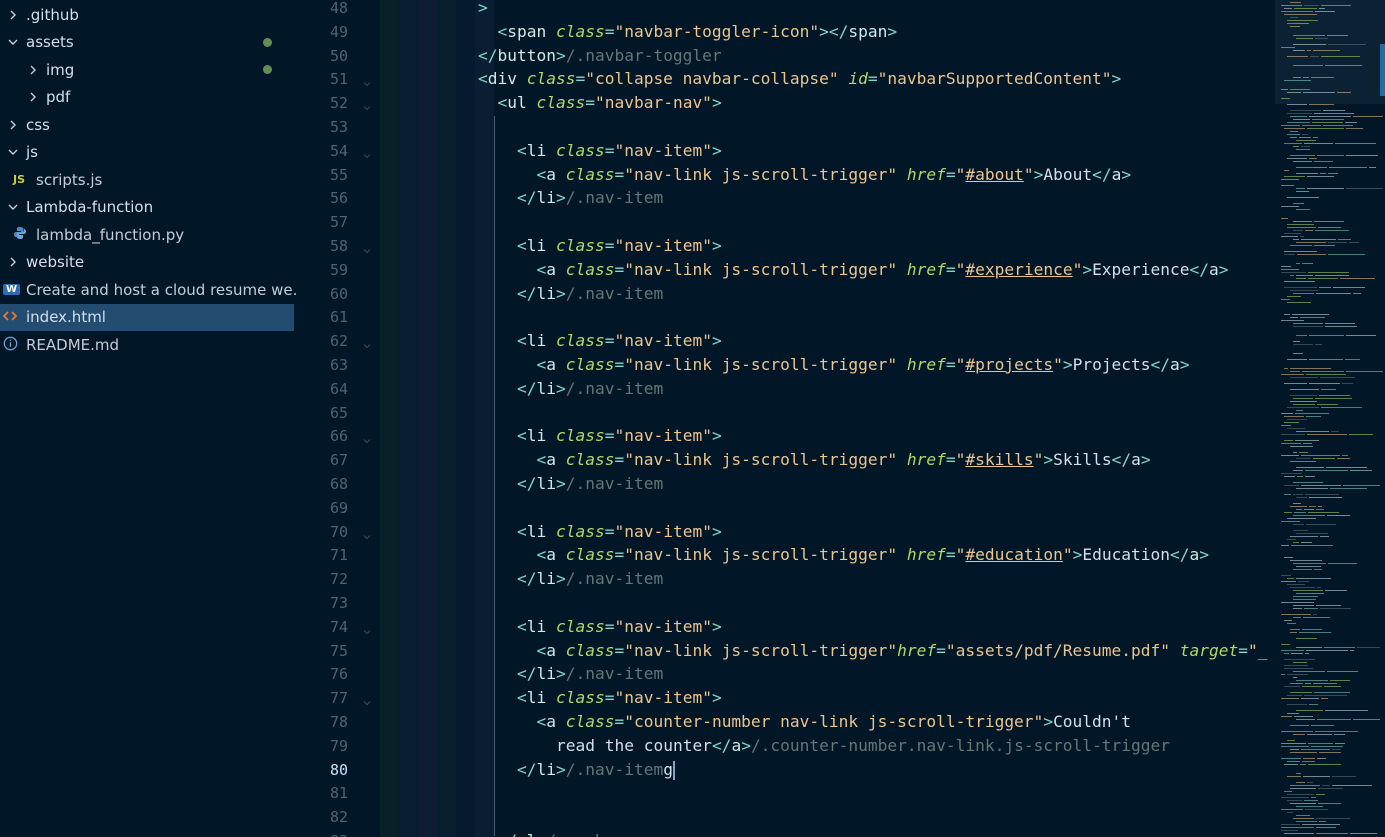 This screenshot has width=1385, height=837. What do you see at coordinates (147, 14) in the screenshot?
I see `folder-github: .github` at bounding box center [147, 14].